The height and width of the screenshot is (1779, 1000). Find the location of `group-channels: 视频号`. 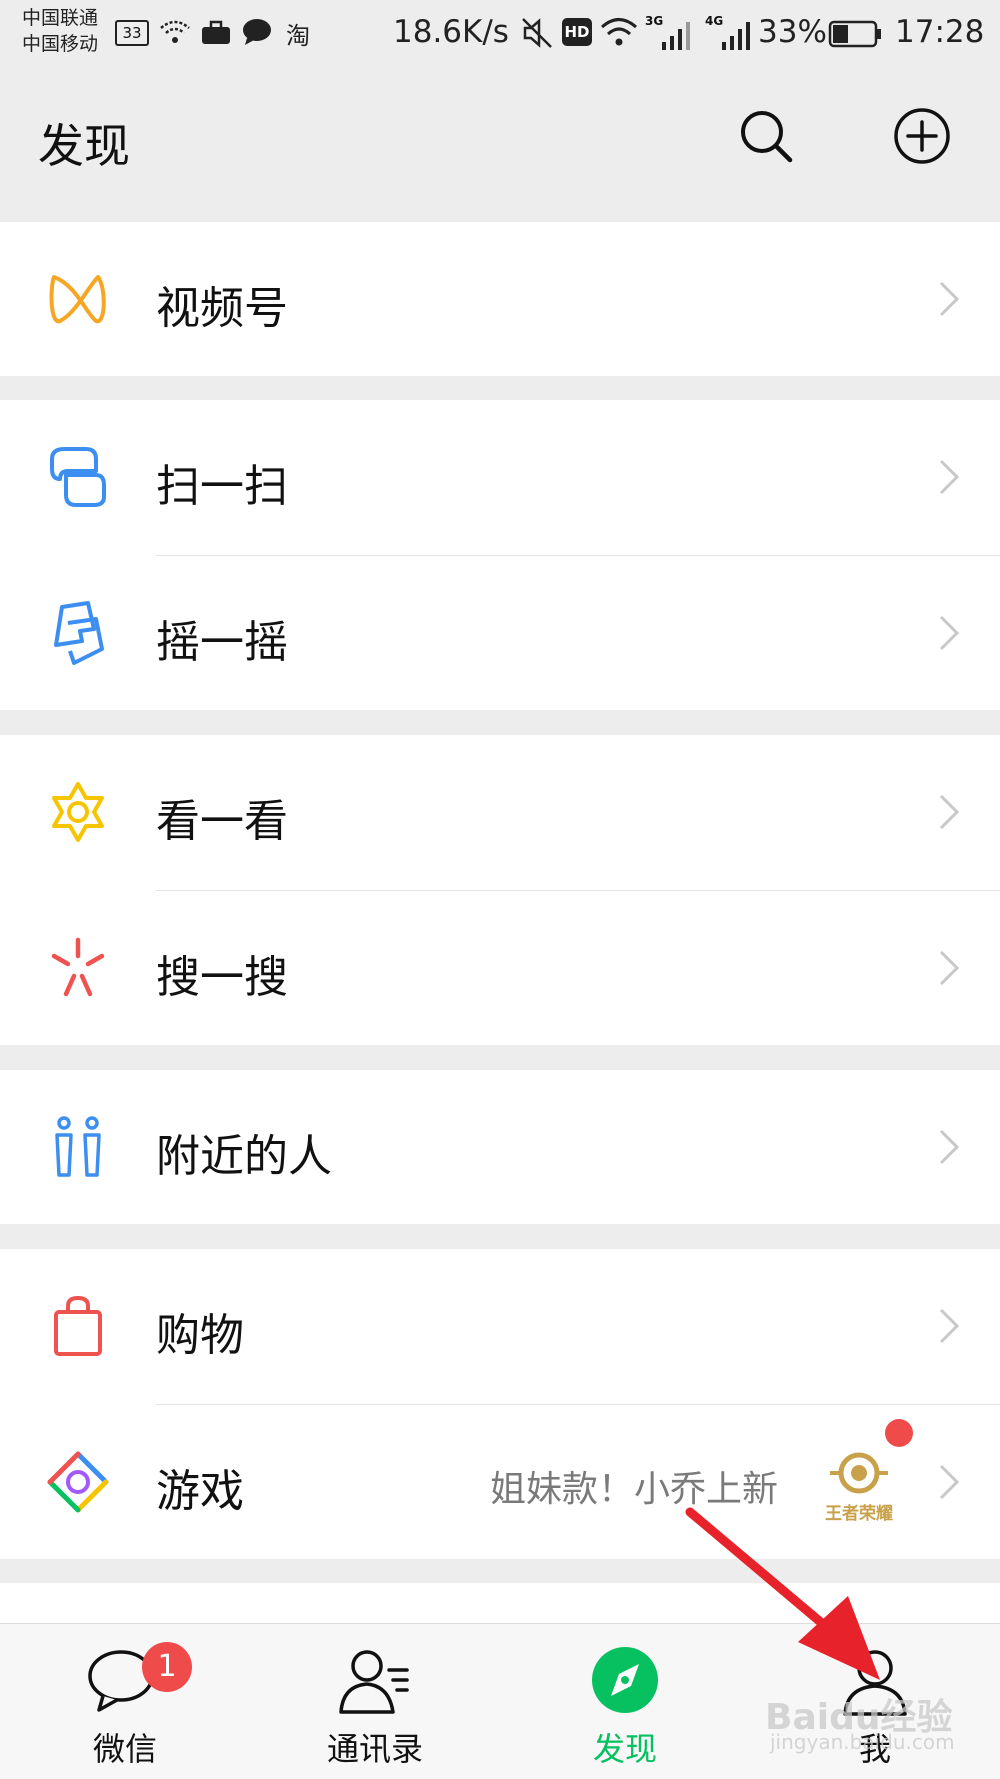

group-channels: 视频号 is located at coordinates (500, 299).